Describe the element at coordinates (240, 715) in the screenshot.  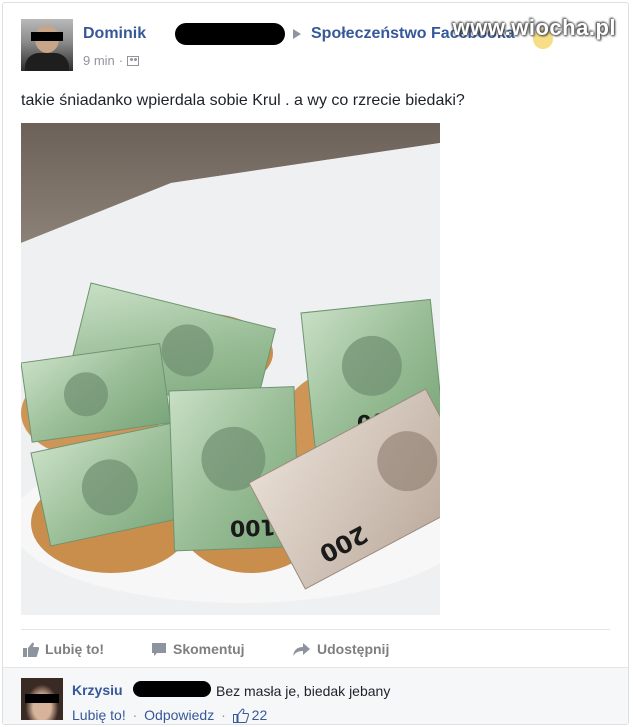
I see `thumbs-up-outline-icon` at that location.